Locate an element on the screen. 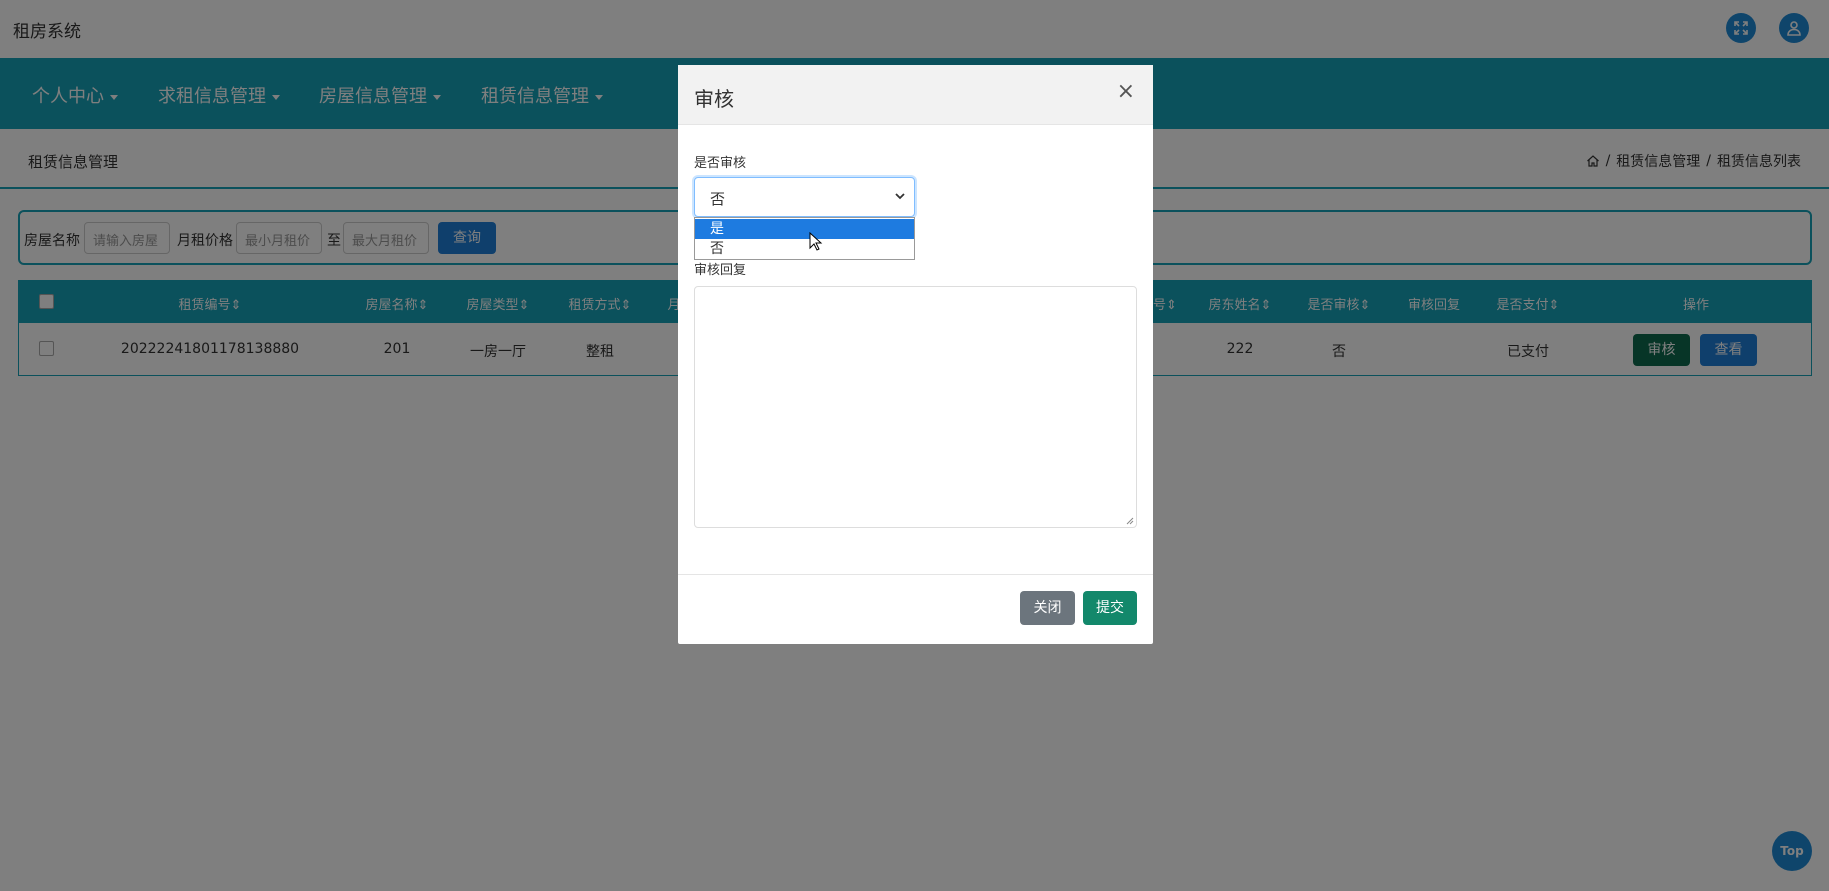 The height and width of the screenshot is (891, 1829). close-icon: × is located at coordinates (1126, 91).